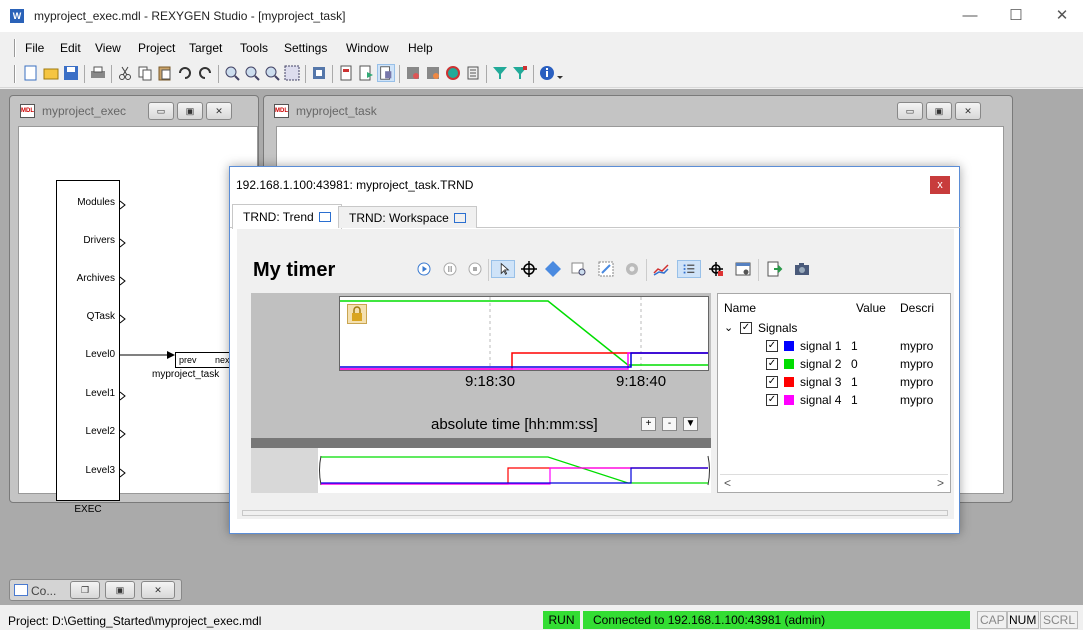  Describe the element at coordinates (514, 470) in the screenshot. I see `overview-strip` at that location.